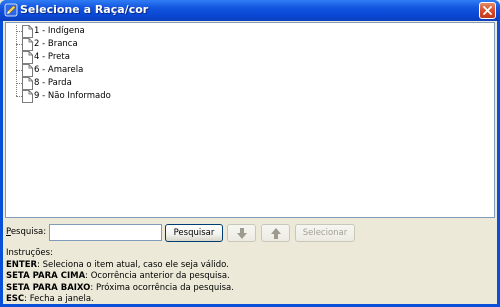 The height and width of the screenshot is (307, 500). I want to click on instruction-key: ESC, so click(15, 299).